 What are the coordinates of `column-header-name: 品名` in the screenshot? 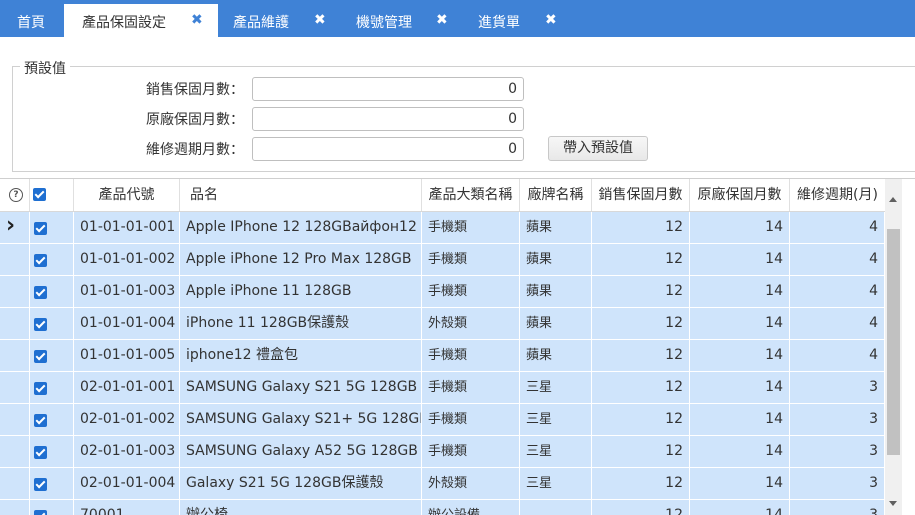 It's located at (301, 195).